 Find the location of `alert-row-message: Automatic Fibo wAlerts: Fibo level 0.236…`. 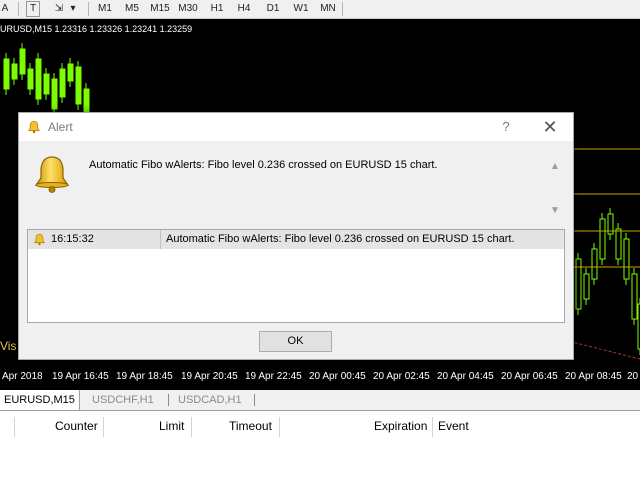

alert-row-message: Automatic Fibo wAlerts: Fibo level 0.236… is located at coordinates (340, 239).